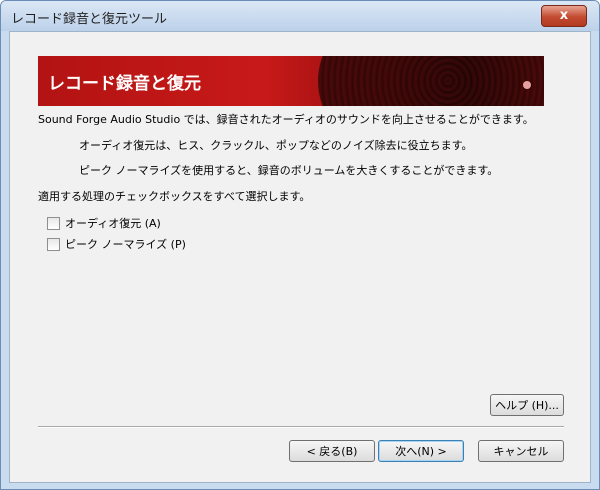  What do you see at coordinates (527, 85) in the screenshot?
I see `record-highlight` at bounding box center [527, 85].